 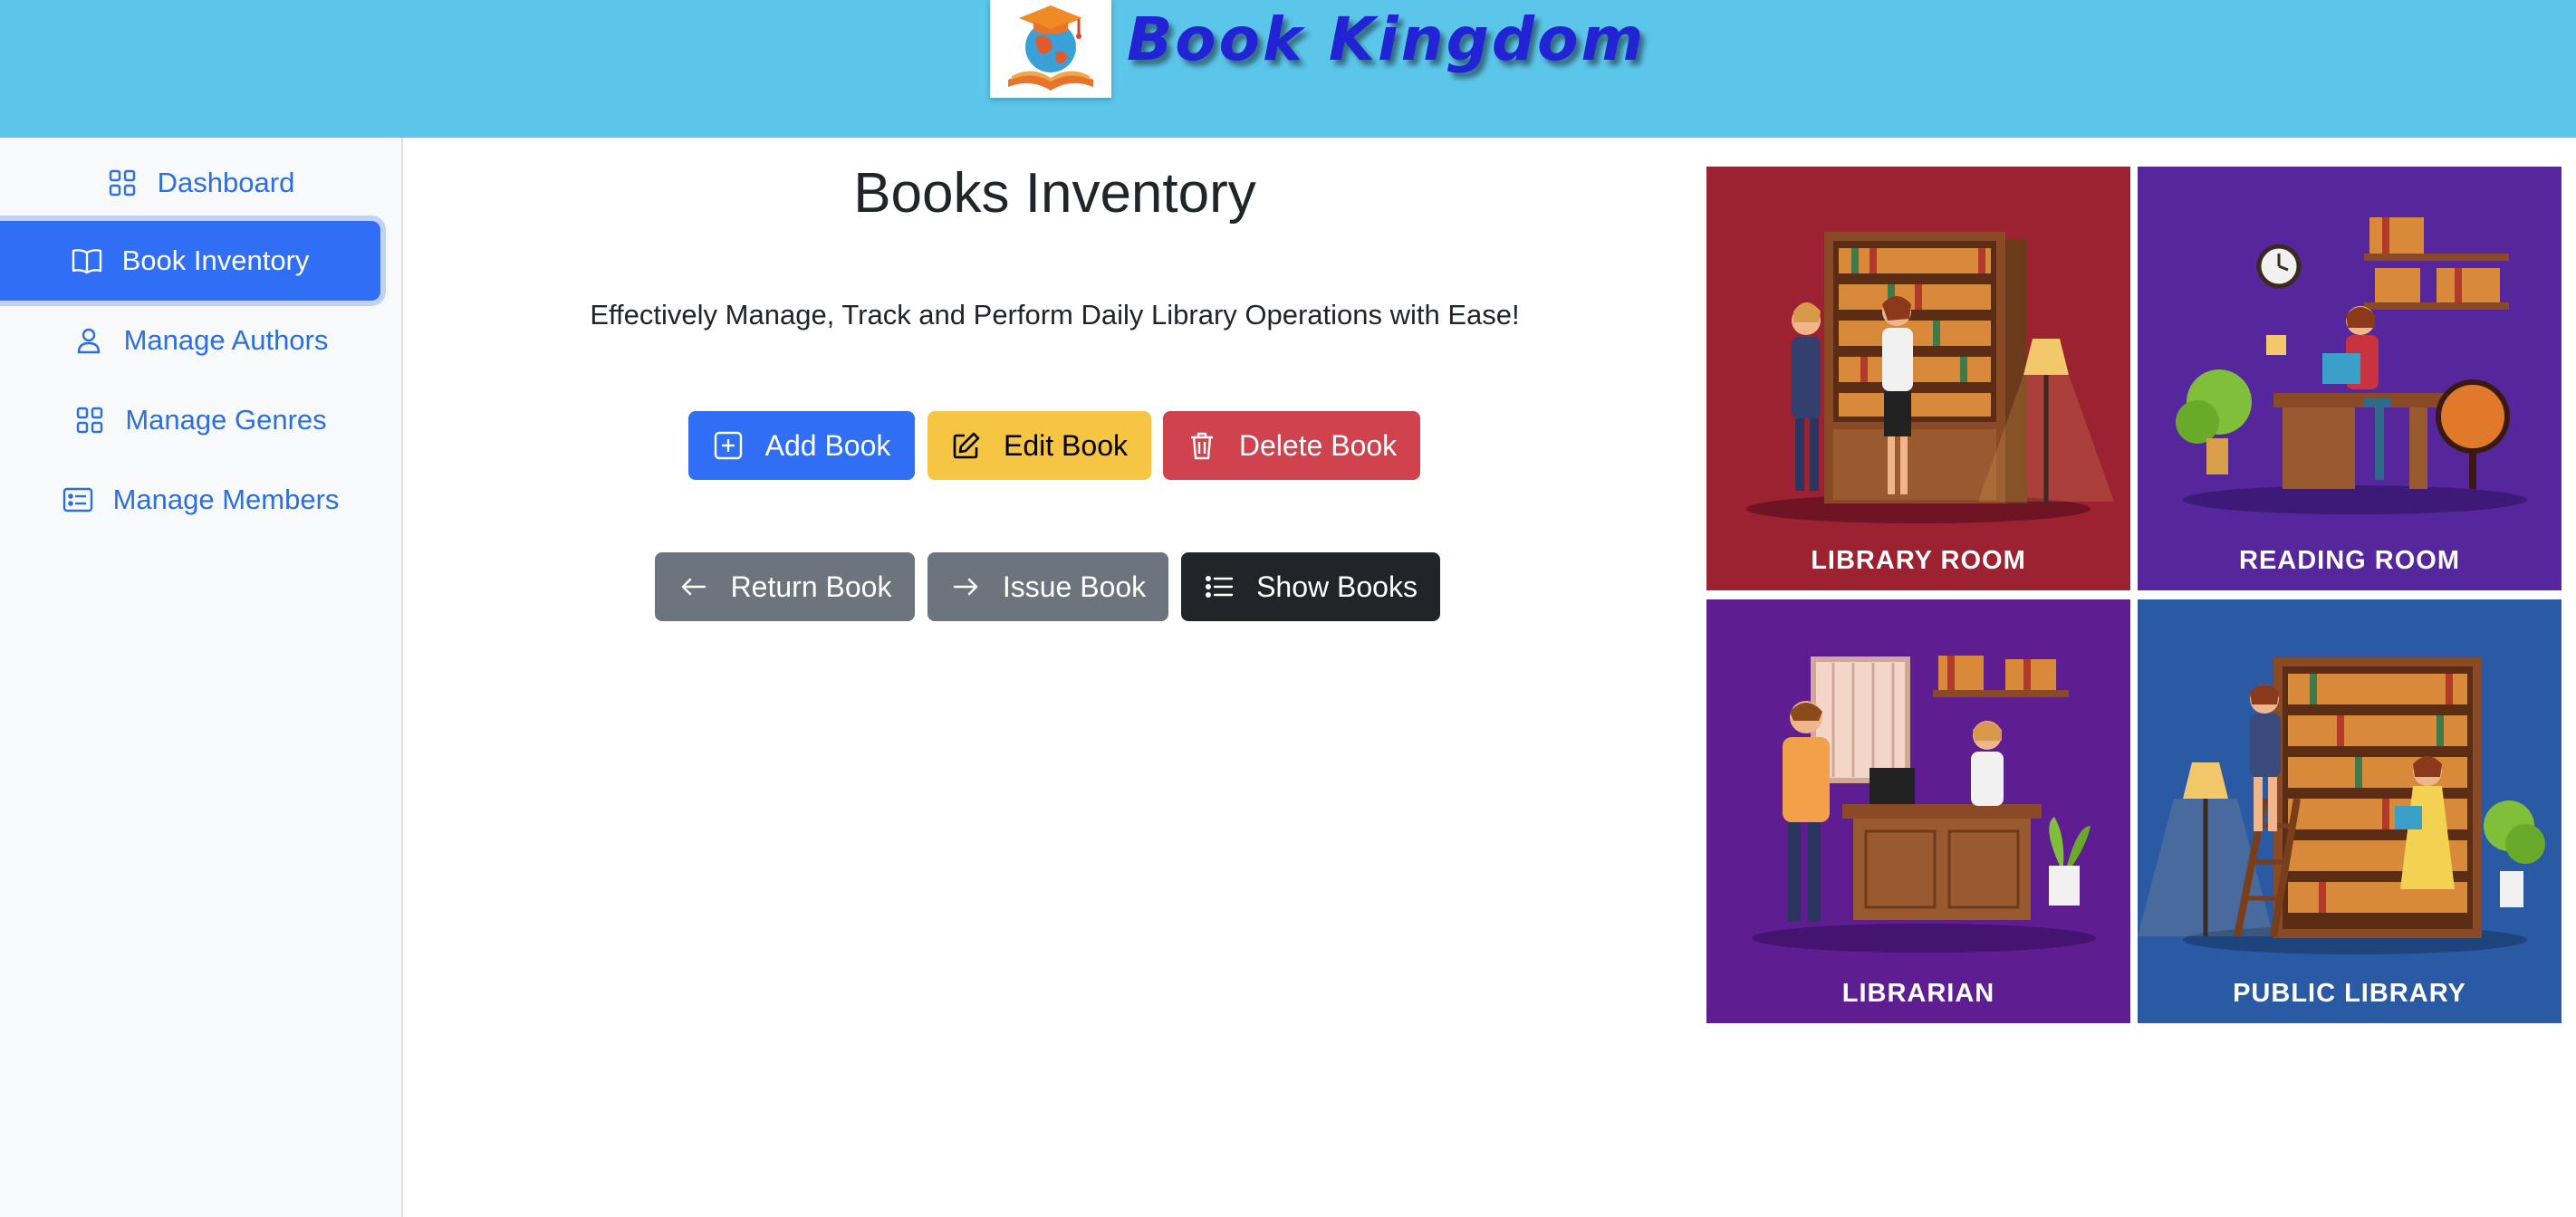 What do you see at coordinates (1318, 445) in the screenshot?
I see `delete-book-label: Delete Book` at bounding box center [1318, 445].